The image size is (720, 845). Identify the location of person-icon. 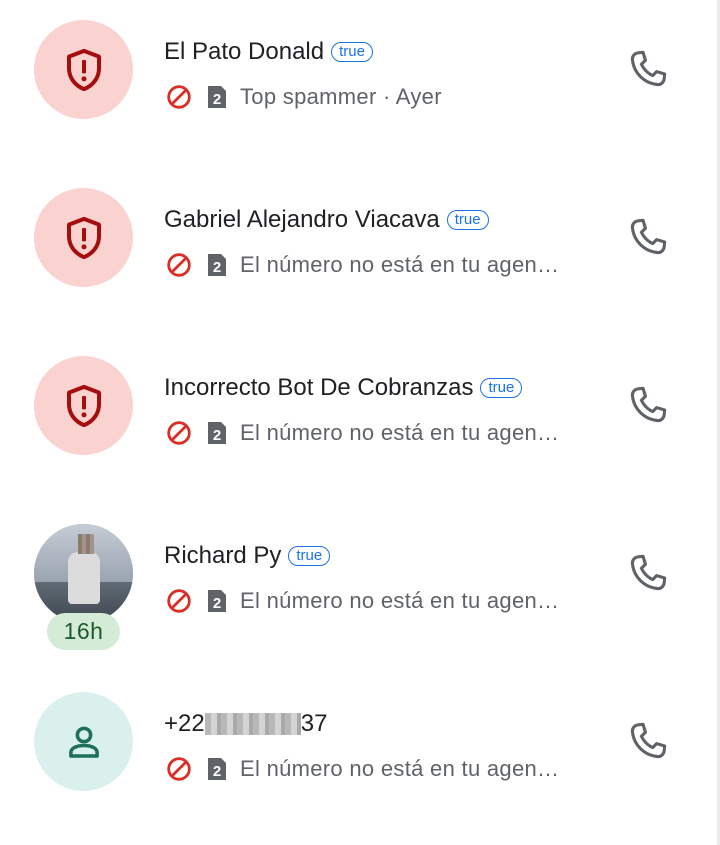
(83, 742).